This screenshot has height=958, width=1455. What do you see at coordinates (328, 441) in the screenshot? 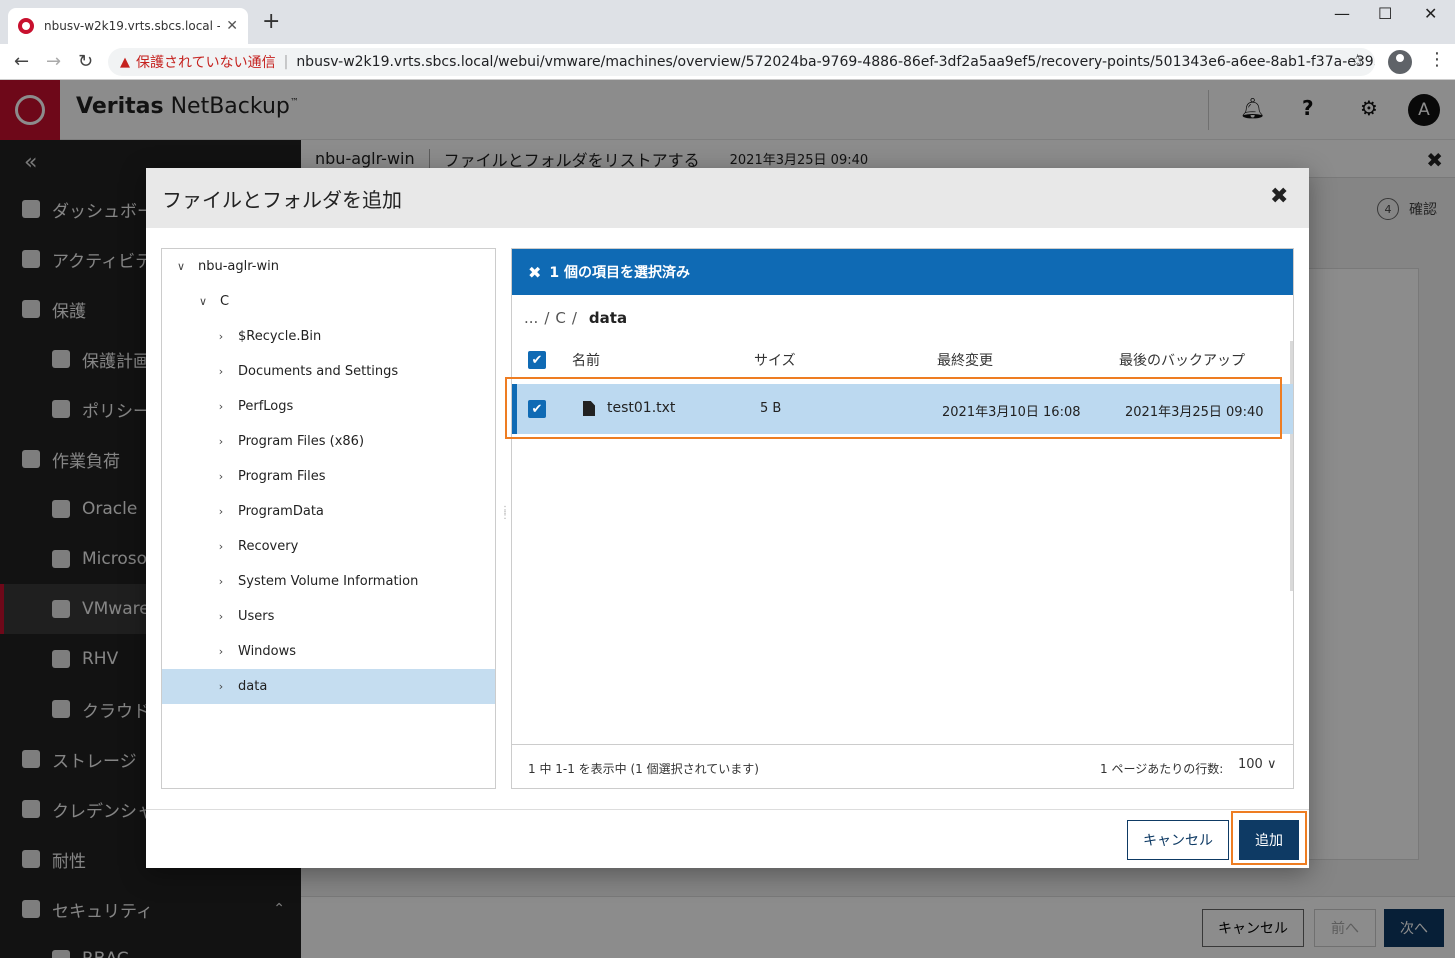
I see `tree-node-folder: › Program Files (x86)` at bounding box center [328, 441].